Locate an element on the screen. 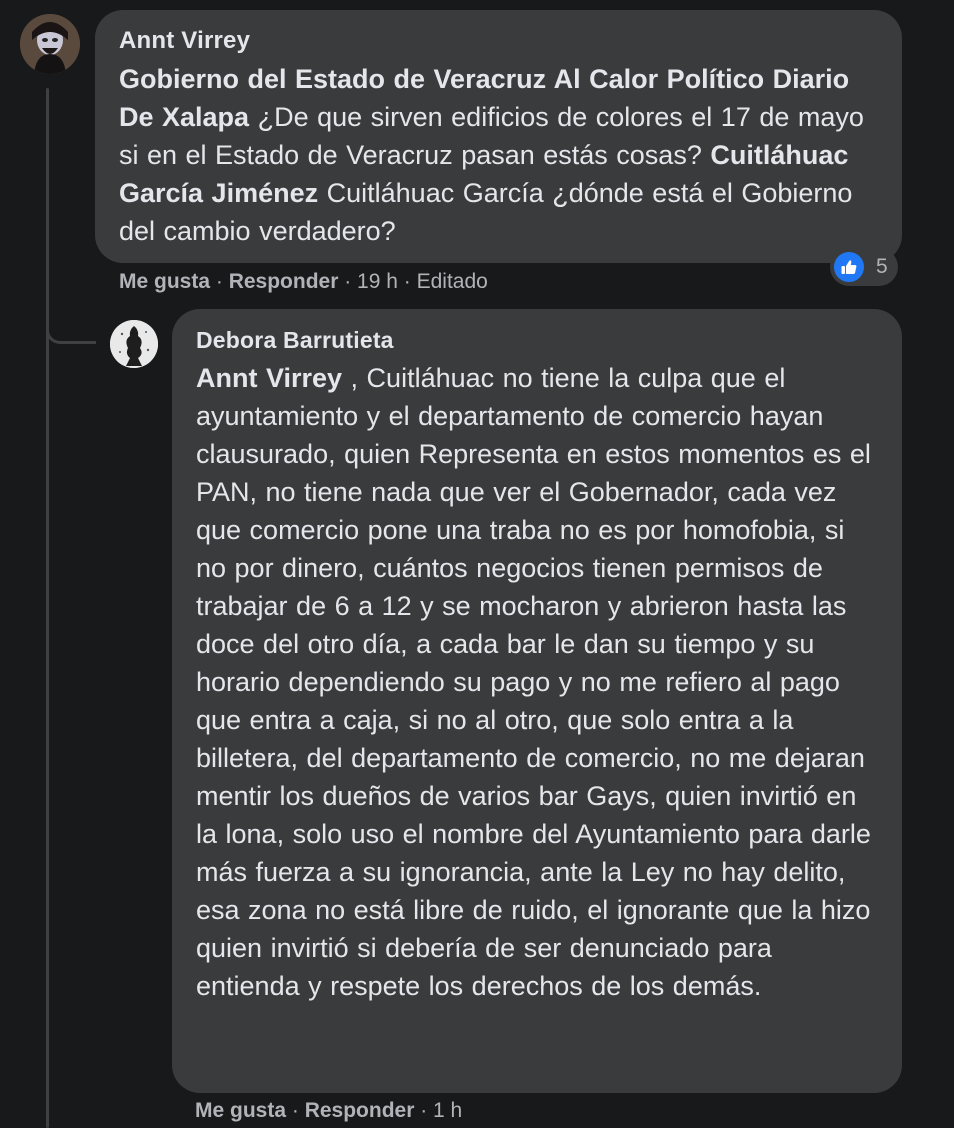 This screenshot has height=1128, width=954. avatar-annt-virrey is located at coordinates (50, 44).